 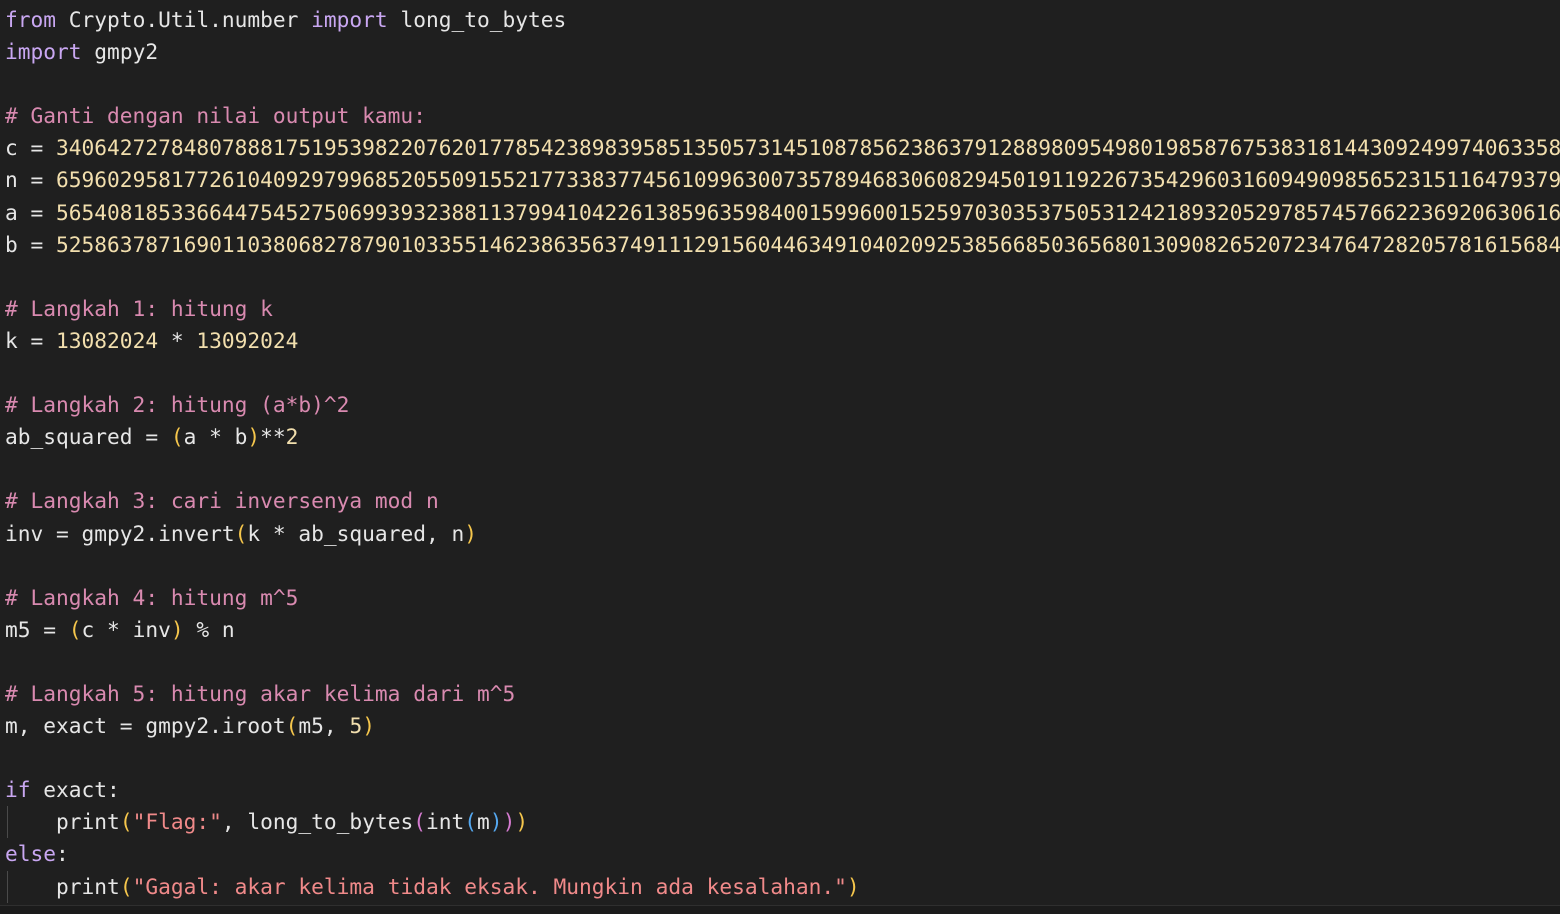 I want to click on code-token: # Langkah 3: cari inversenya mod n, so click(x=222, y=501).